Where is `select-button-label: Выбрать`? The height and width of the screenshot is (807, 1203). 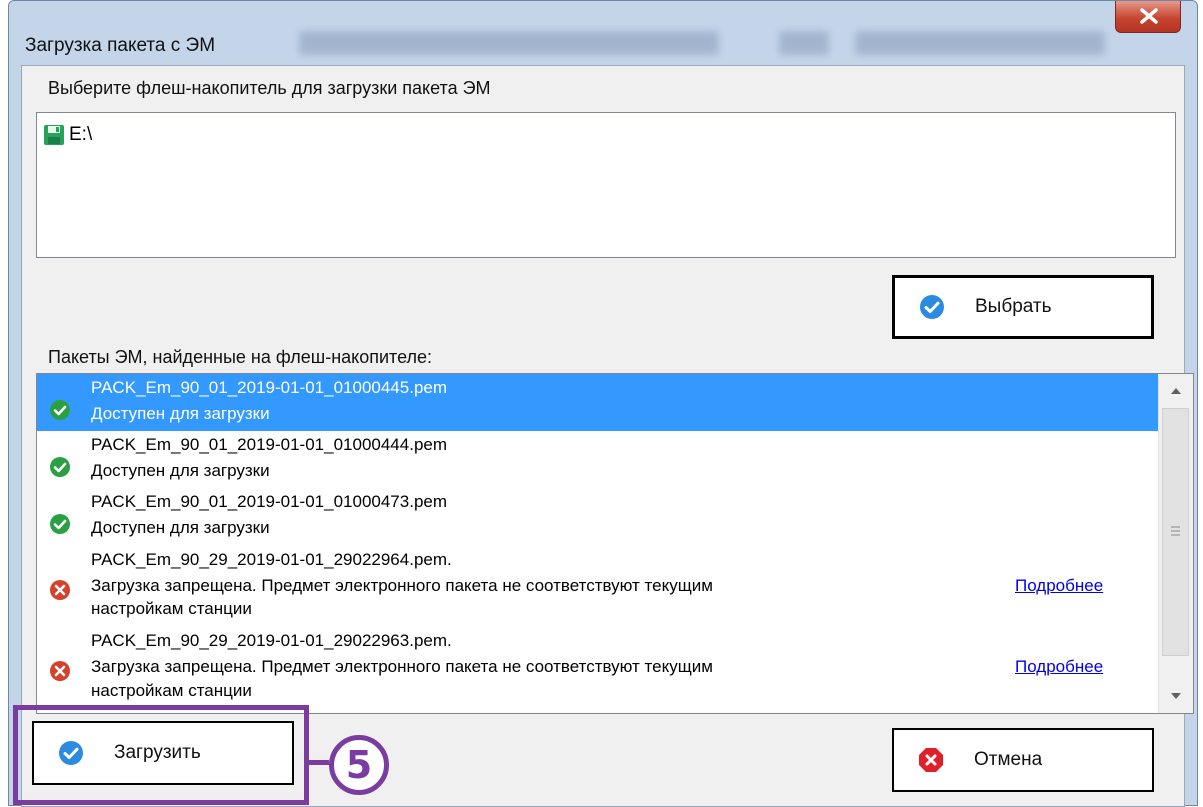 select-button-label: Выбрать is located at coordinates (1013, 306).